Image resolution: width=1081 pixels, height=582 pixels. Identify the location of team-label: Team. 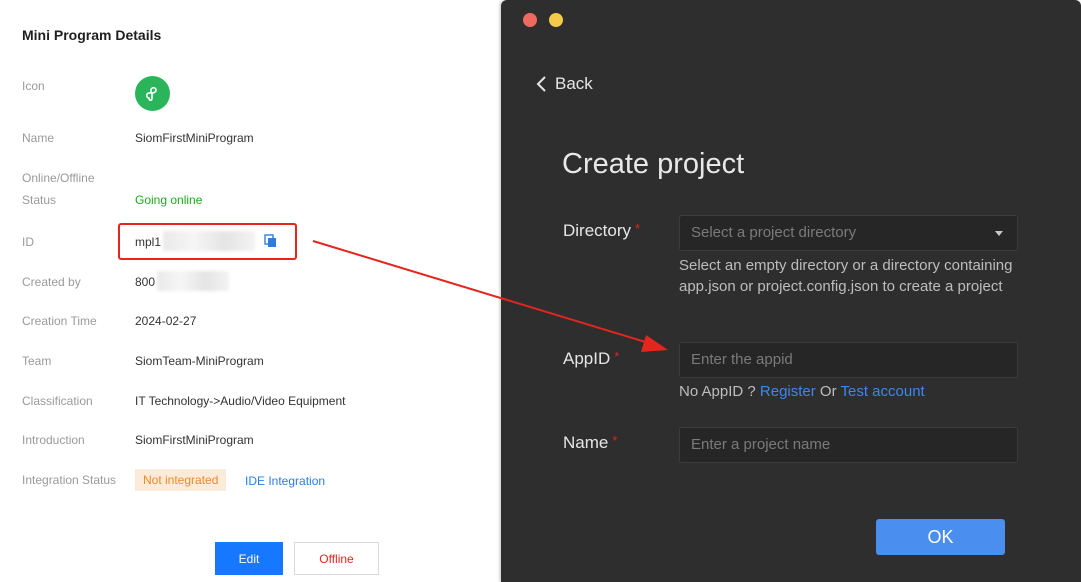
(37, 361).